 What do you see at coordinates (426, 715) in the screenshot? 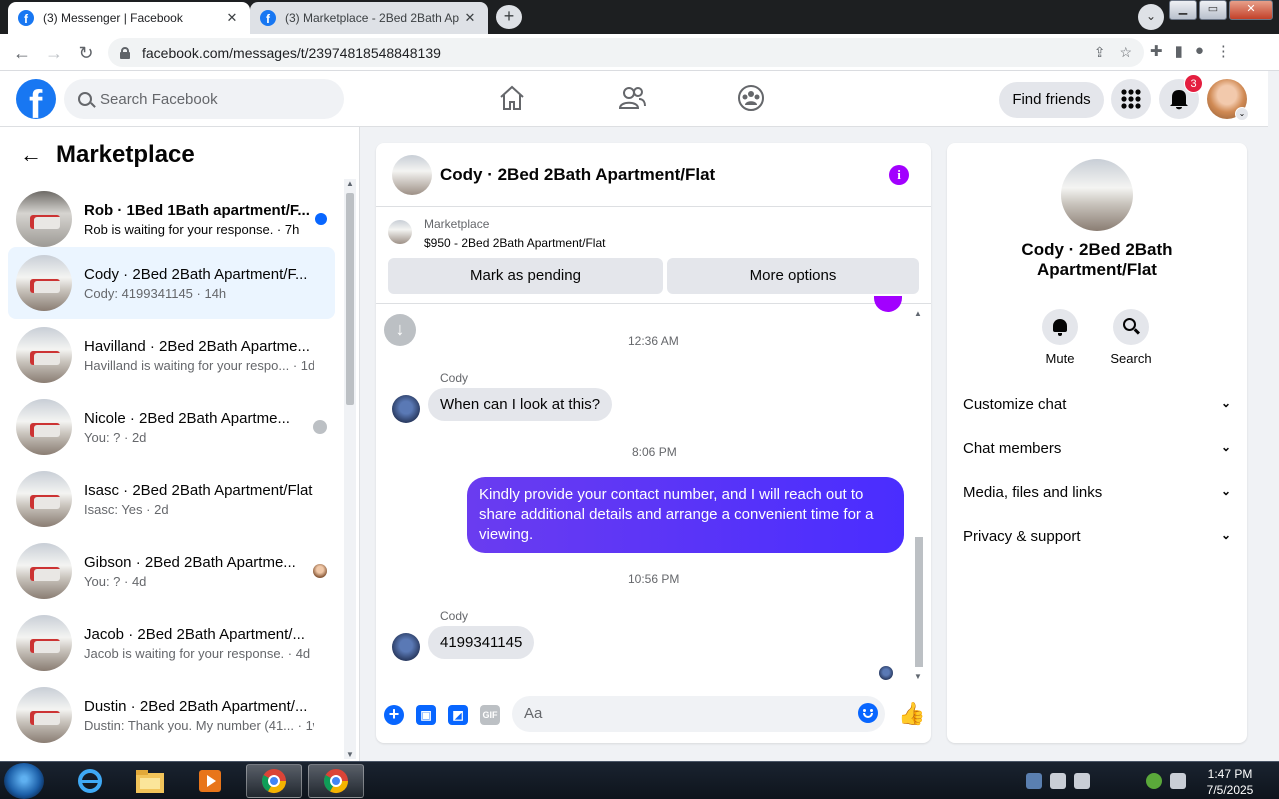
I see `photo-icon: ▣` at bounding box center [426, 715].